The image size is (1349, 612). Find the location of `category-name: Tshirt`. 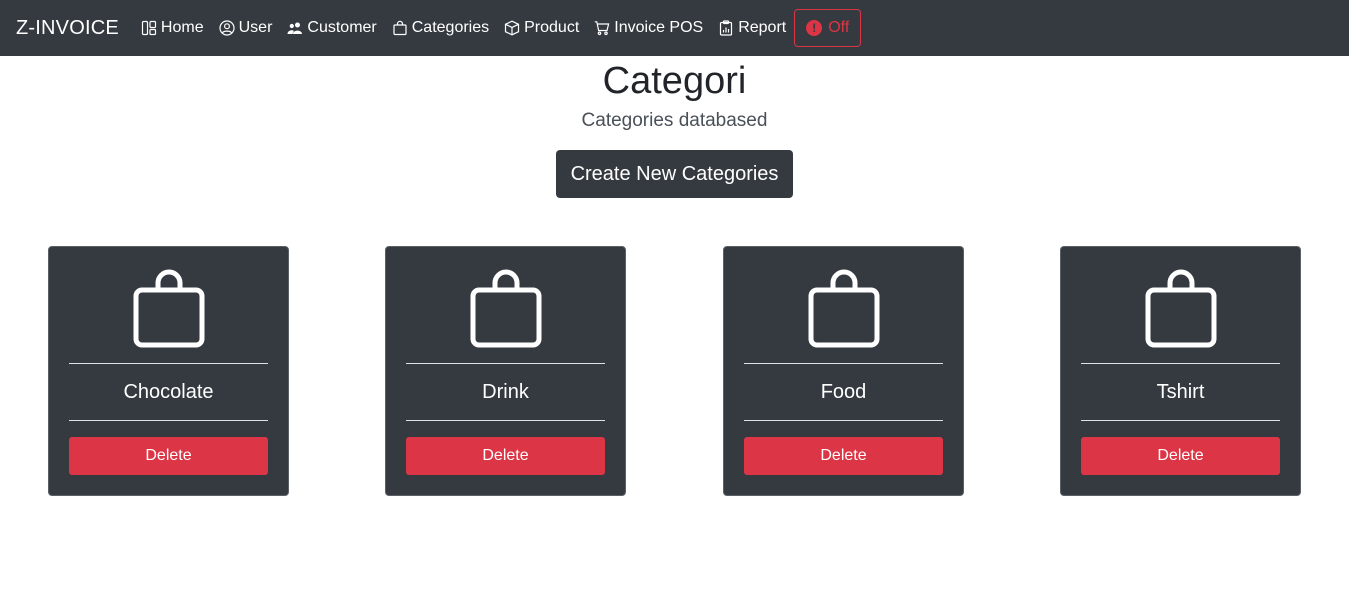

category-name: Tshirt is located at coordinates (1180, 392).